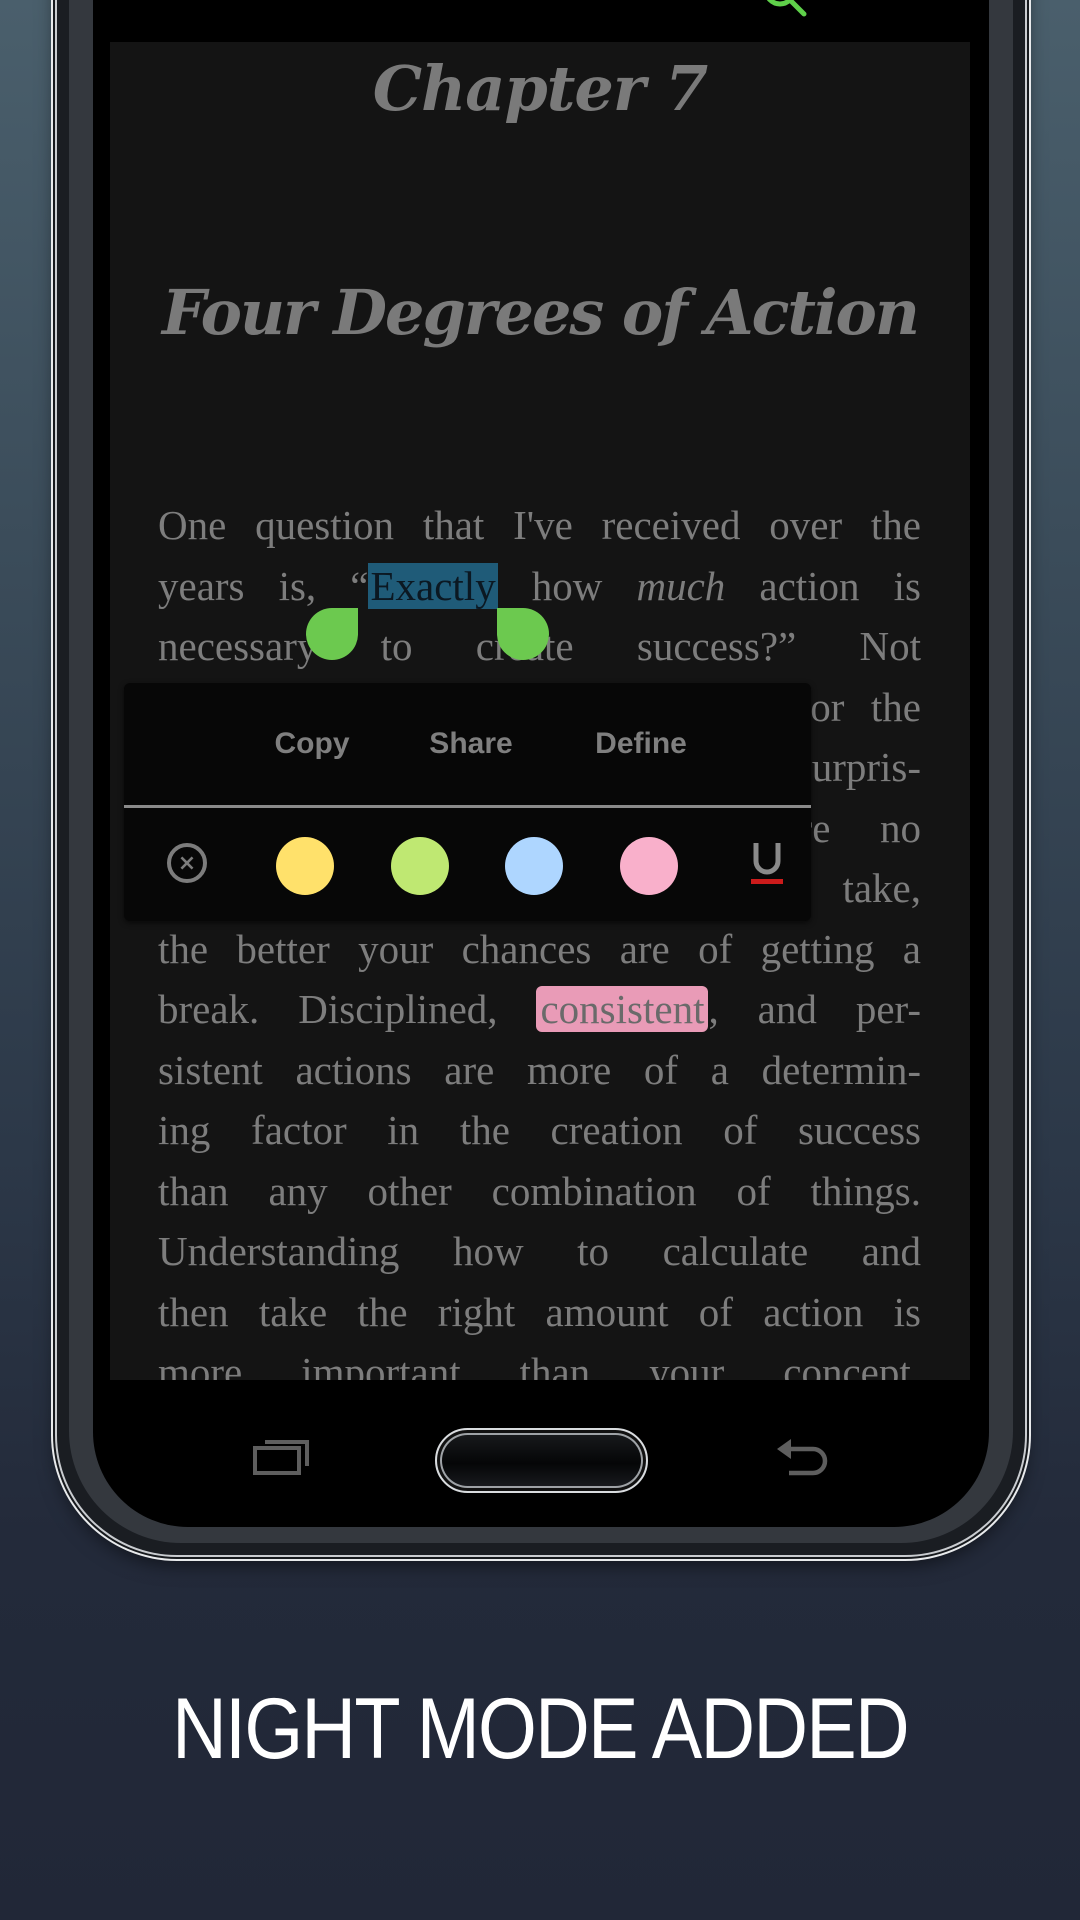  What do you see at coordinates (1027, 190) in the screenshot?
I see `phone-side-button-right` at bounding box center [1027, 190].